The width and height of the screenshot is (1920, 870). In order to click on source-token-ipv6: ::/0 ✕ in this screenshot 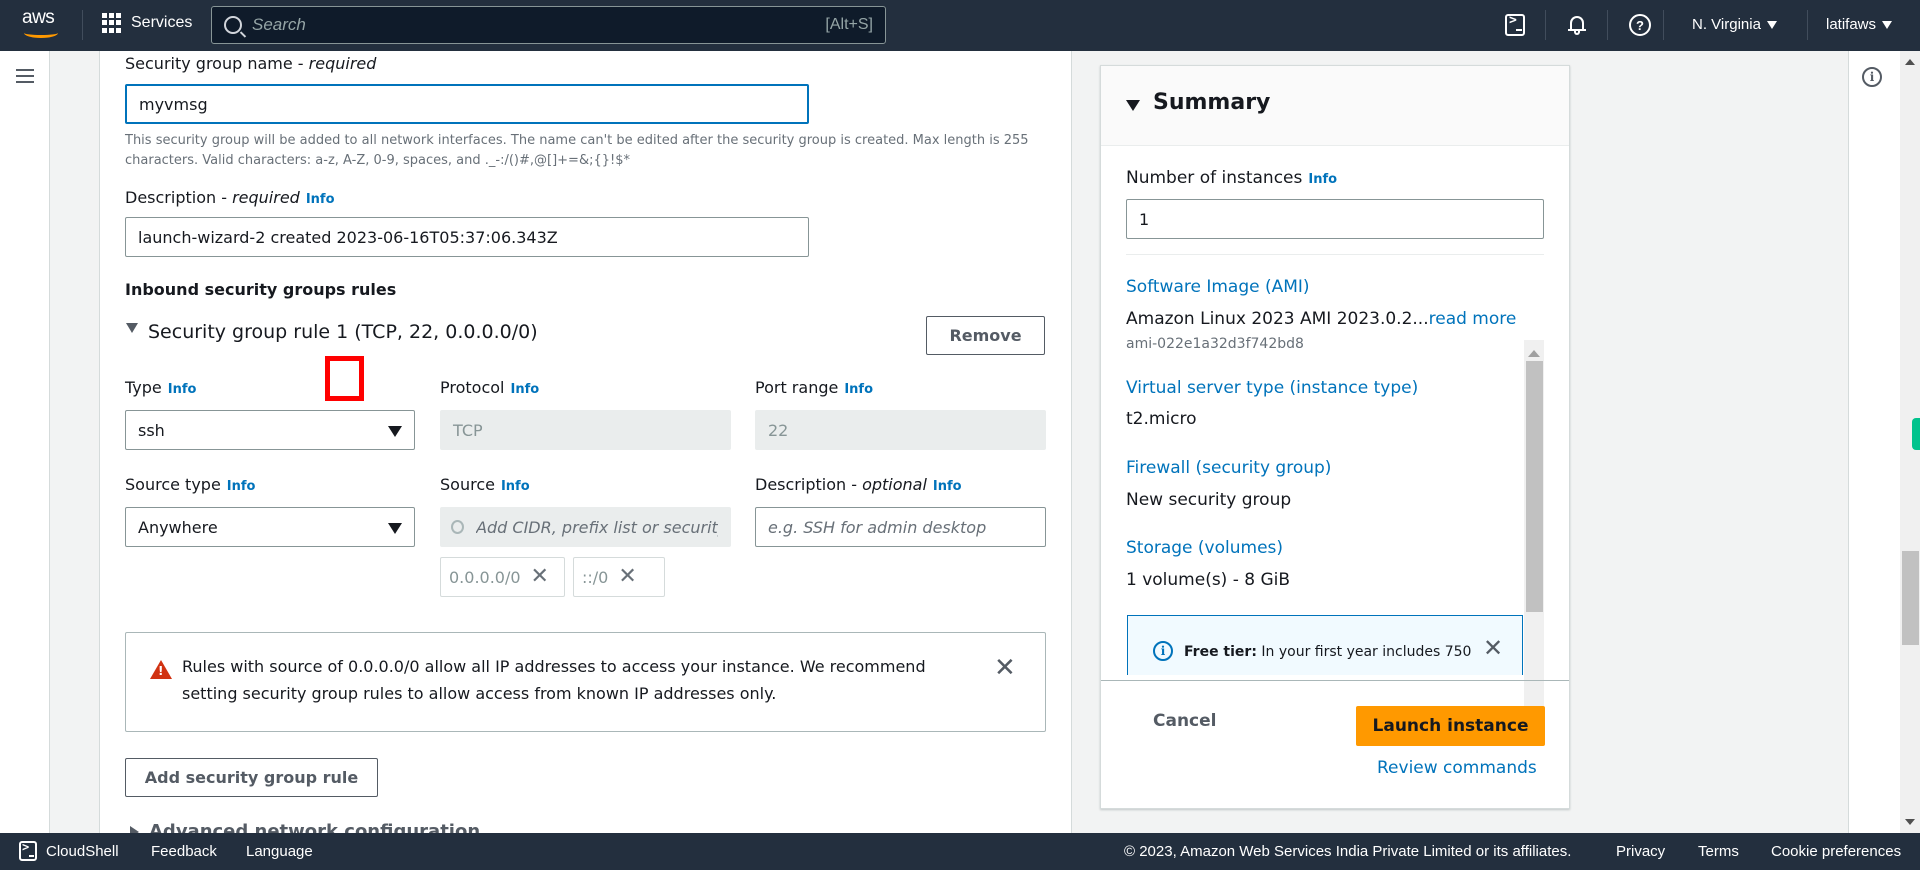, I will do `click(619, 577)`.